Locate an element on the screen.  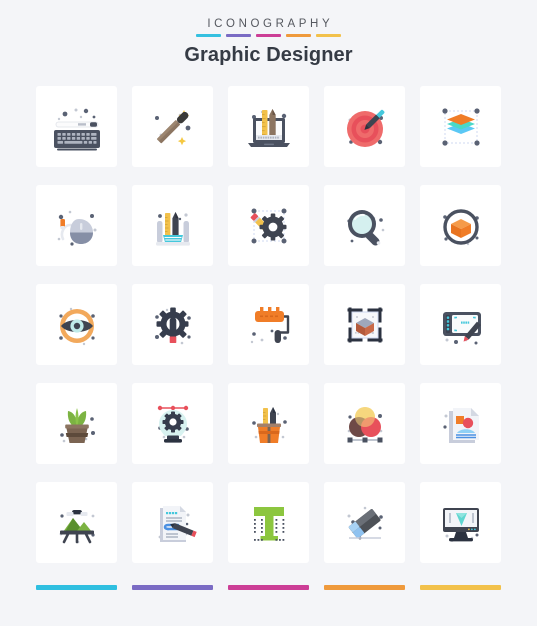
easel-landscape-icon is located at coordinates (77, 523).